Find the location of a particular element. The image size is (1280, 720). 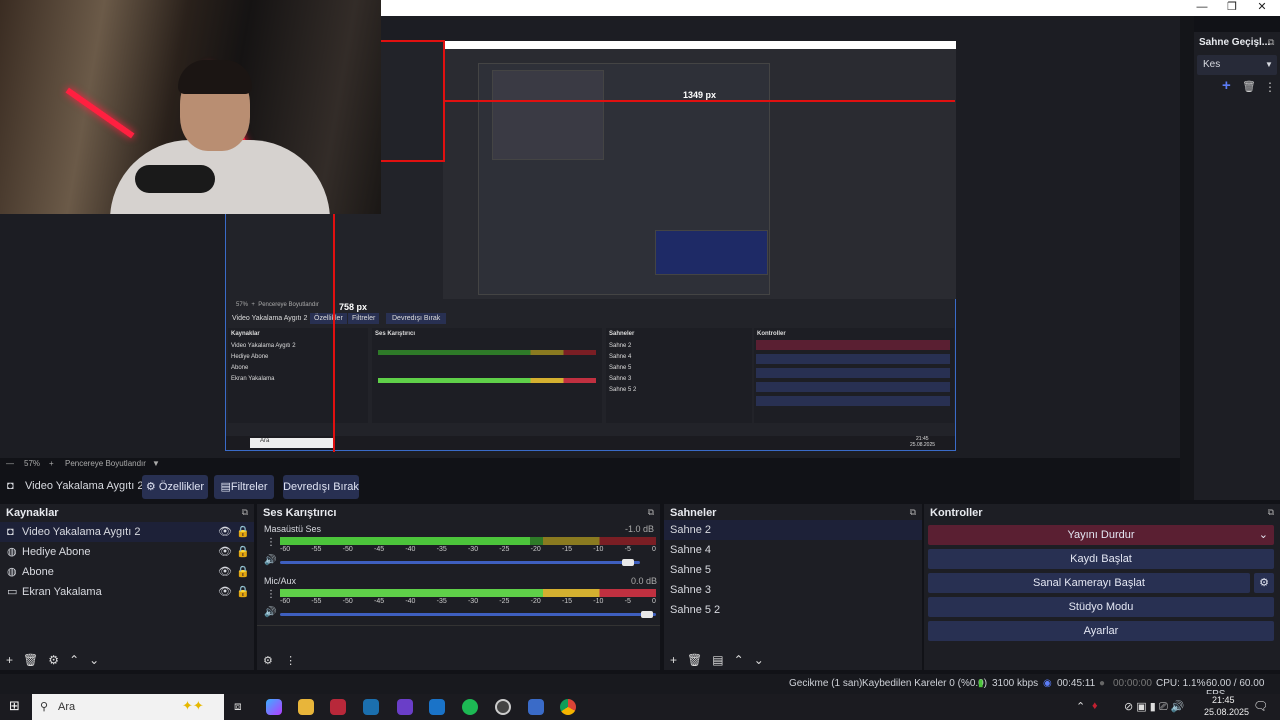

sparkle-icon: ✦✦ is located at coordinates (193, 705).